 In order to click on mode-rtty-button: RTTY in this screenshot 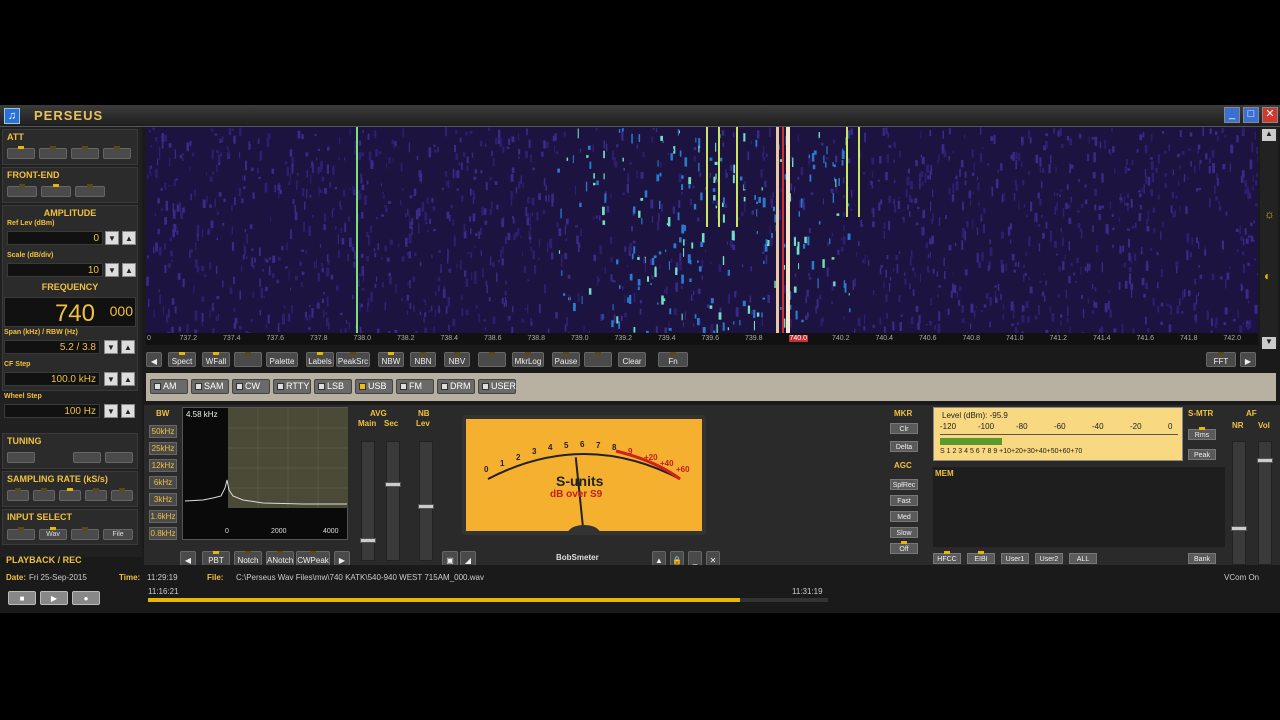, I will do `click(292, 386)`.